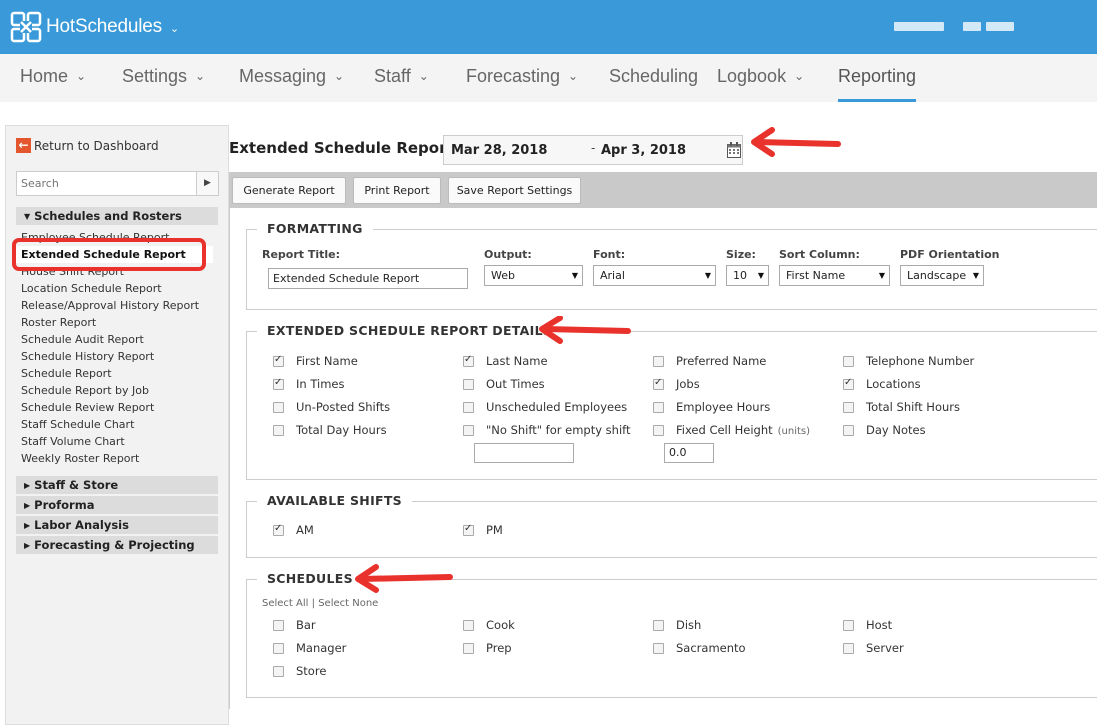  Describe the element at coordinates (121, 458) in the screenshot. I see `report-weekly-roster: Weekly Roster Report` at that location.